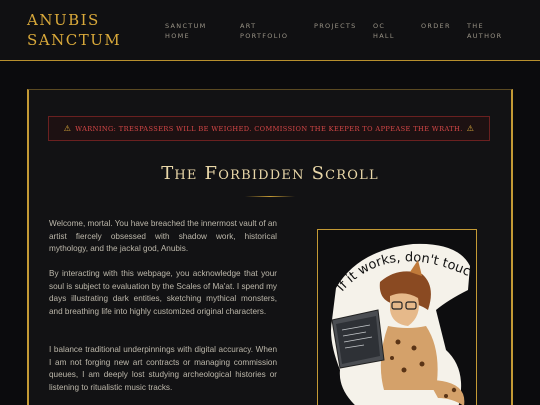 Image resolution: width=540 pixels, height=405 pixels. Describe the element at coordinates (186, 31) in the screenshot. I see `nav-sanctum-home: SANCTUM HOME` at that location.